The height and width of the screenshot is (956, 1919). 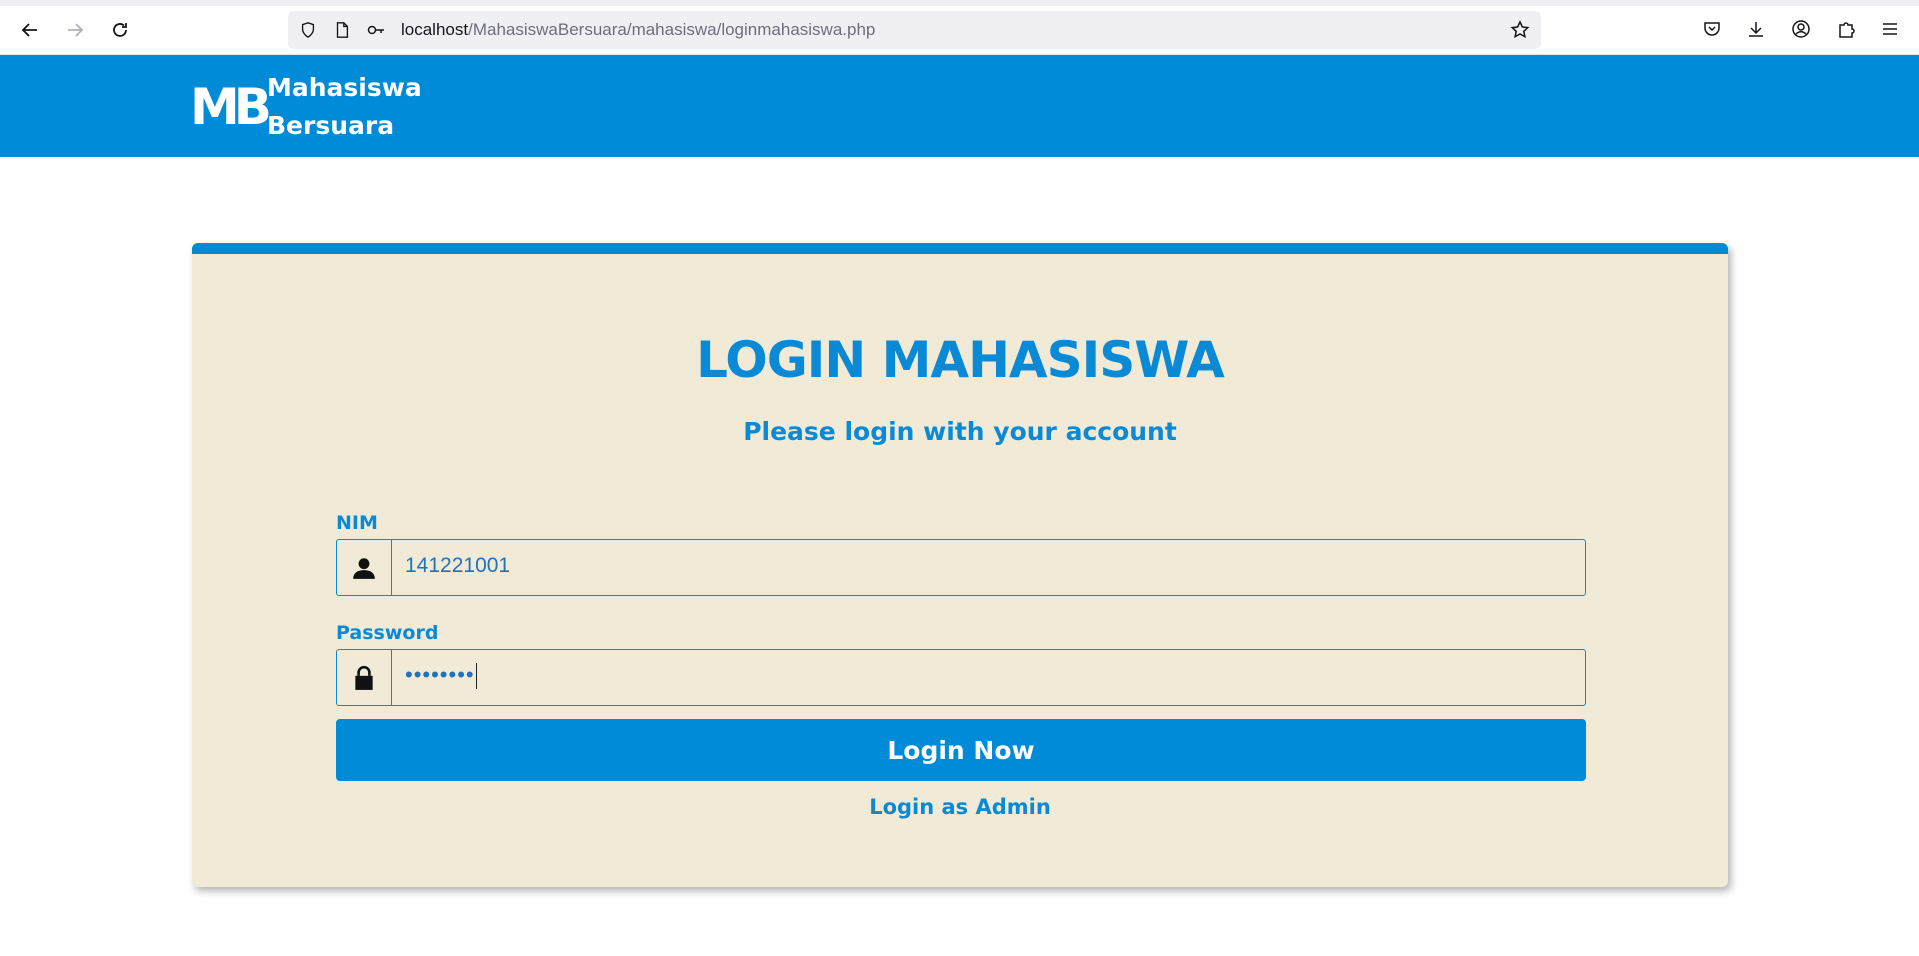 I want to click on account-icon, so click(x=1801, y=29).